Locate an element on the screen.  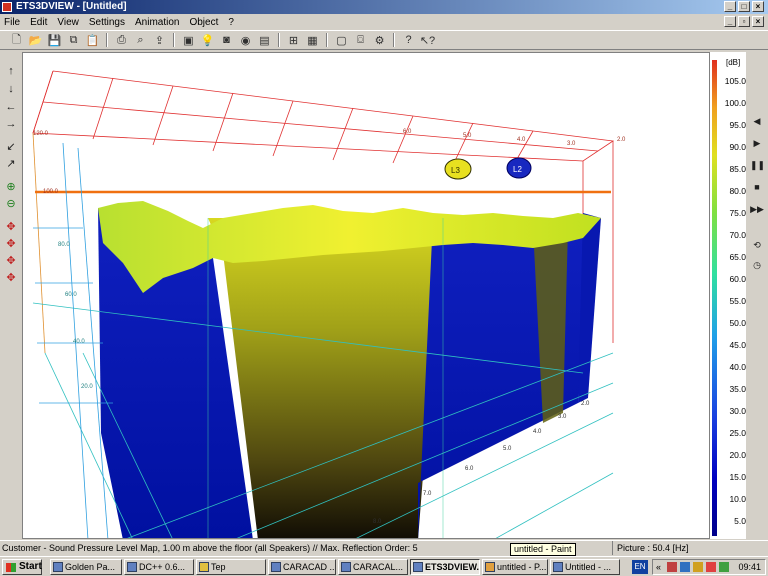
save-icon: 💾 is located at coordinates (54, 40).